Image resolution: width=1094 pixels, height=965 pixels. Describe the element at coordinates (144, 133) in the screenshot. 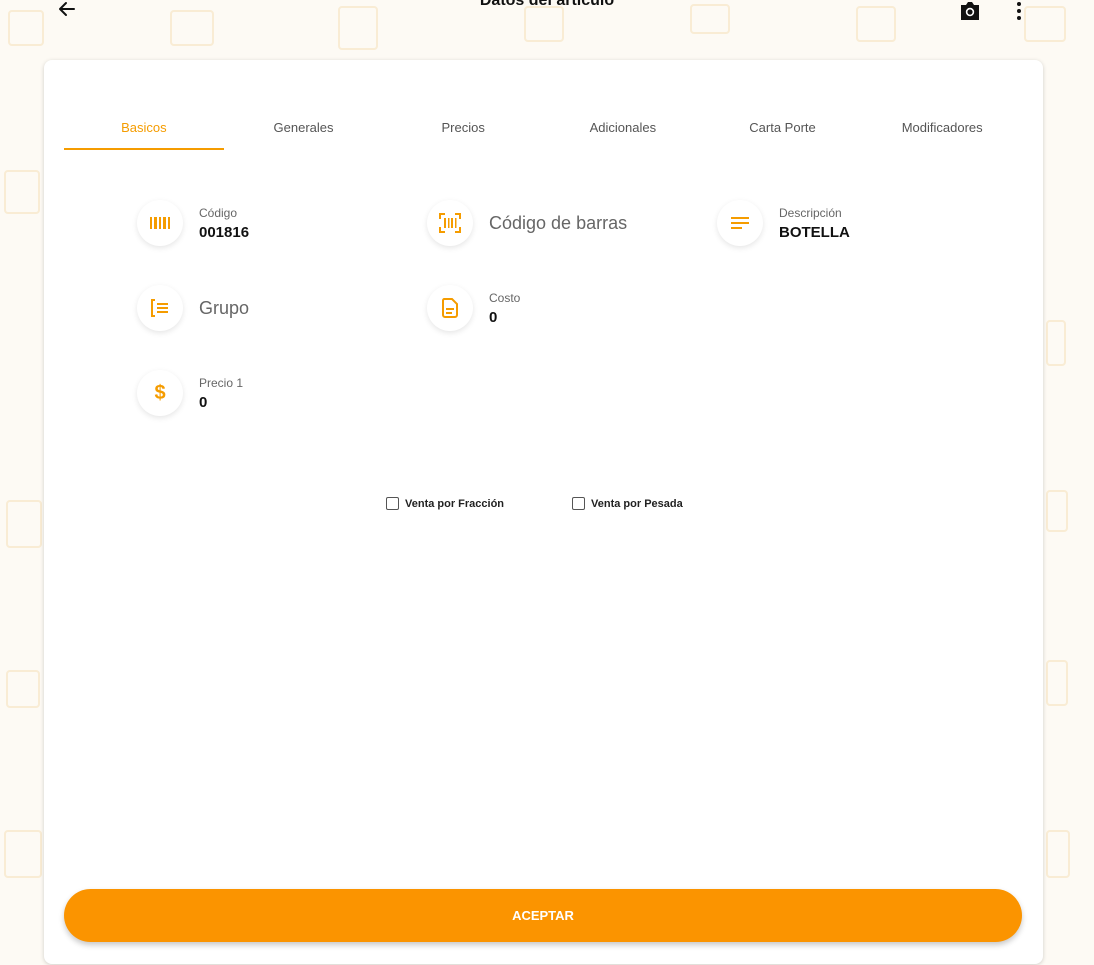

I see `tab-basicos: Basicos` at that location.